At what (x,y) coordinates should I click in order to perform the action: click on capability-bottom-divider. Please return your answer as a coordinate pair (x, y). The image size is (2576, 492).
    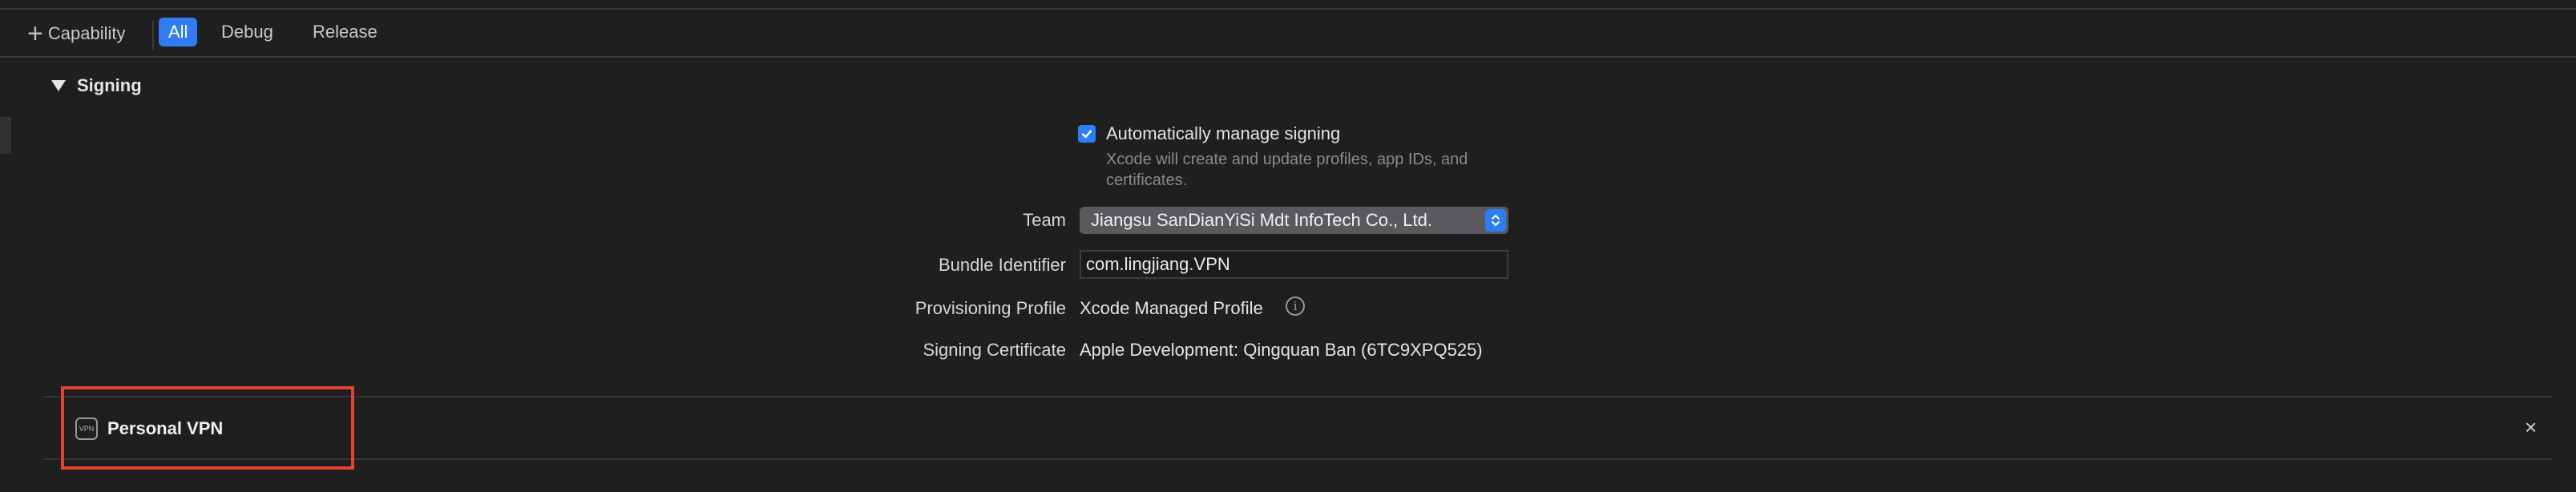
    Looking at the image, I should click on (1298, 459).